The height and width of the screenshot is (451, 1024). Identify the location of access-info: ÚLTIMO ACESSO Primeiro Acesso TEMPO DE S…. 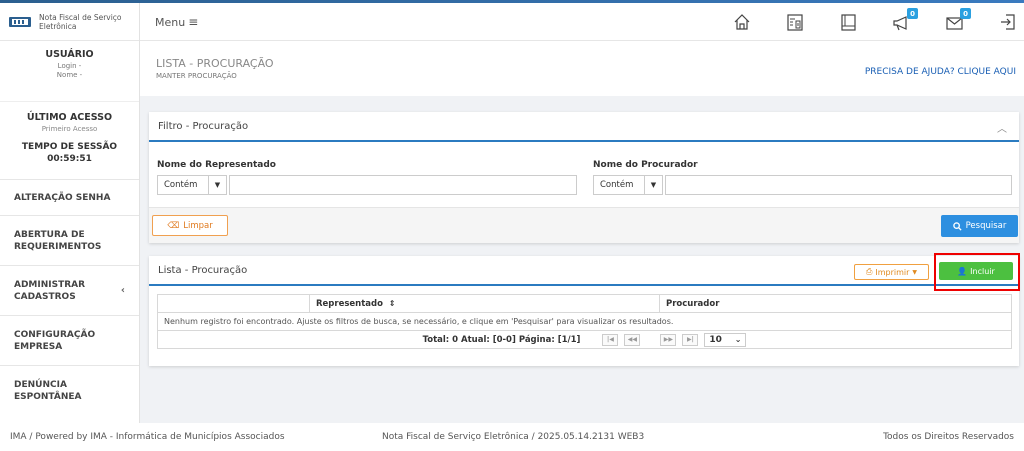
(69, 140).